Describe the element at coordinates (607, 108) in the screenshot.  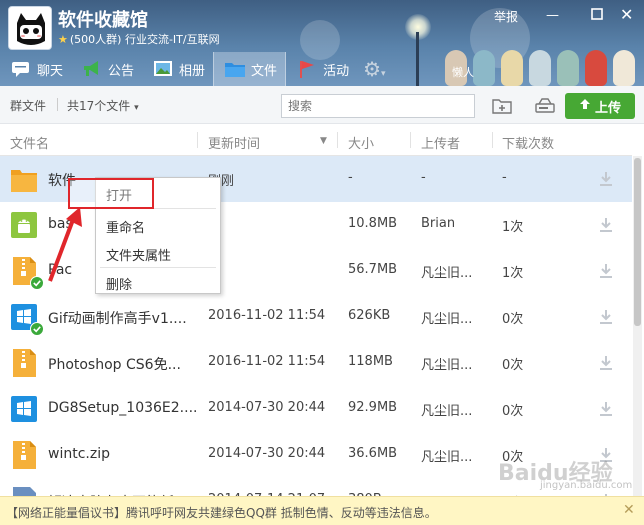
I see `upload-label: 上传` at that location.